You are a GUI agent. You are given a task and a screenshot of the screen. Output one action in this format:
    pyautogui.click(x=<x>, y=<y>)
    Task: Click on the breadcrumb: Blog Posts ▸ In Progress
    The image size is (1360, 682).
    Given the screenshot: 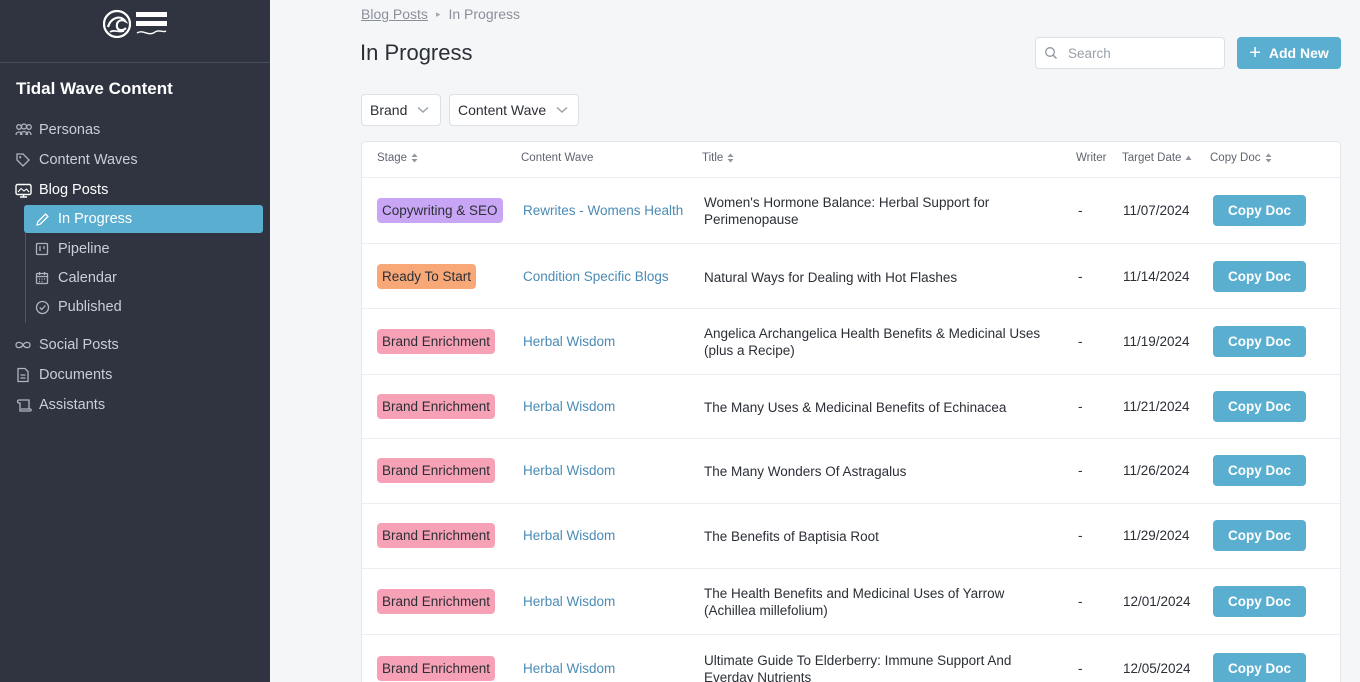 What is the action you would take?
    pyautogui.click(x=440, y=14)
    